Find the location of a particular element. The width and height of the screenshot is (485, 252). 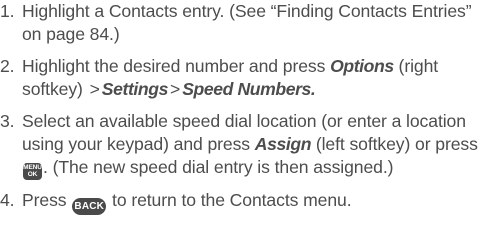

options-softkey-label: Options is located at coordinates (362, 66).